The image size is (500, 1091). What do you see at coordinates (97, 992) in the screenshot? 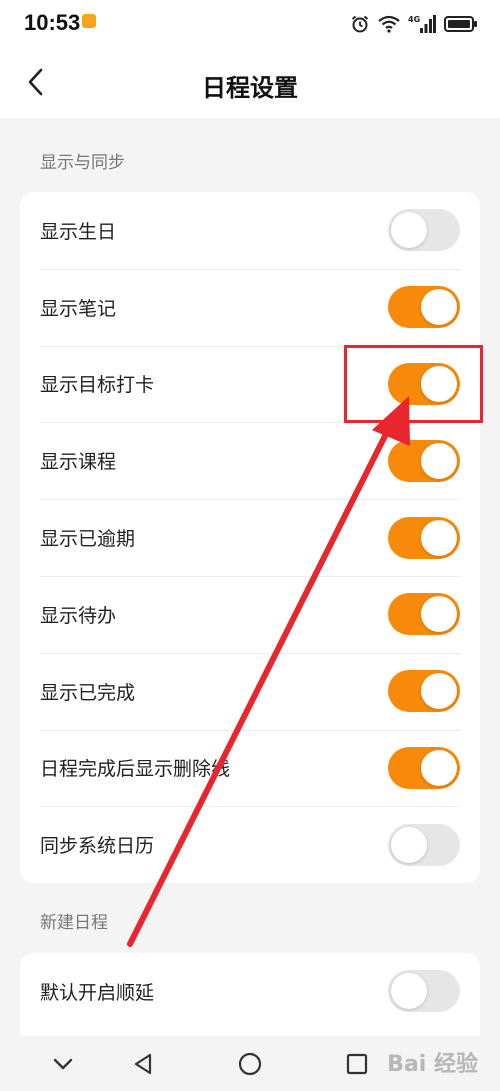
I see `setting-label: 默认开启顺延` at bounding box center [97, 992].